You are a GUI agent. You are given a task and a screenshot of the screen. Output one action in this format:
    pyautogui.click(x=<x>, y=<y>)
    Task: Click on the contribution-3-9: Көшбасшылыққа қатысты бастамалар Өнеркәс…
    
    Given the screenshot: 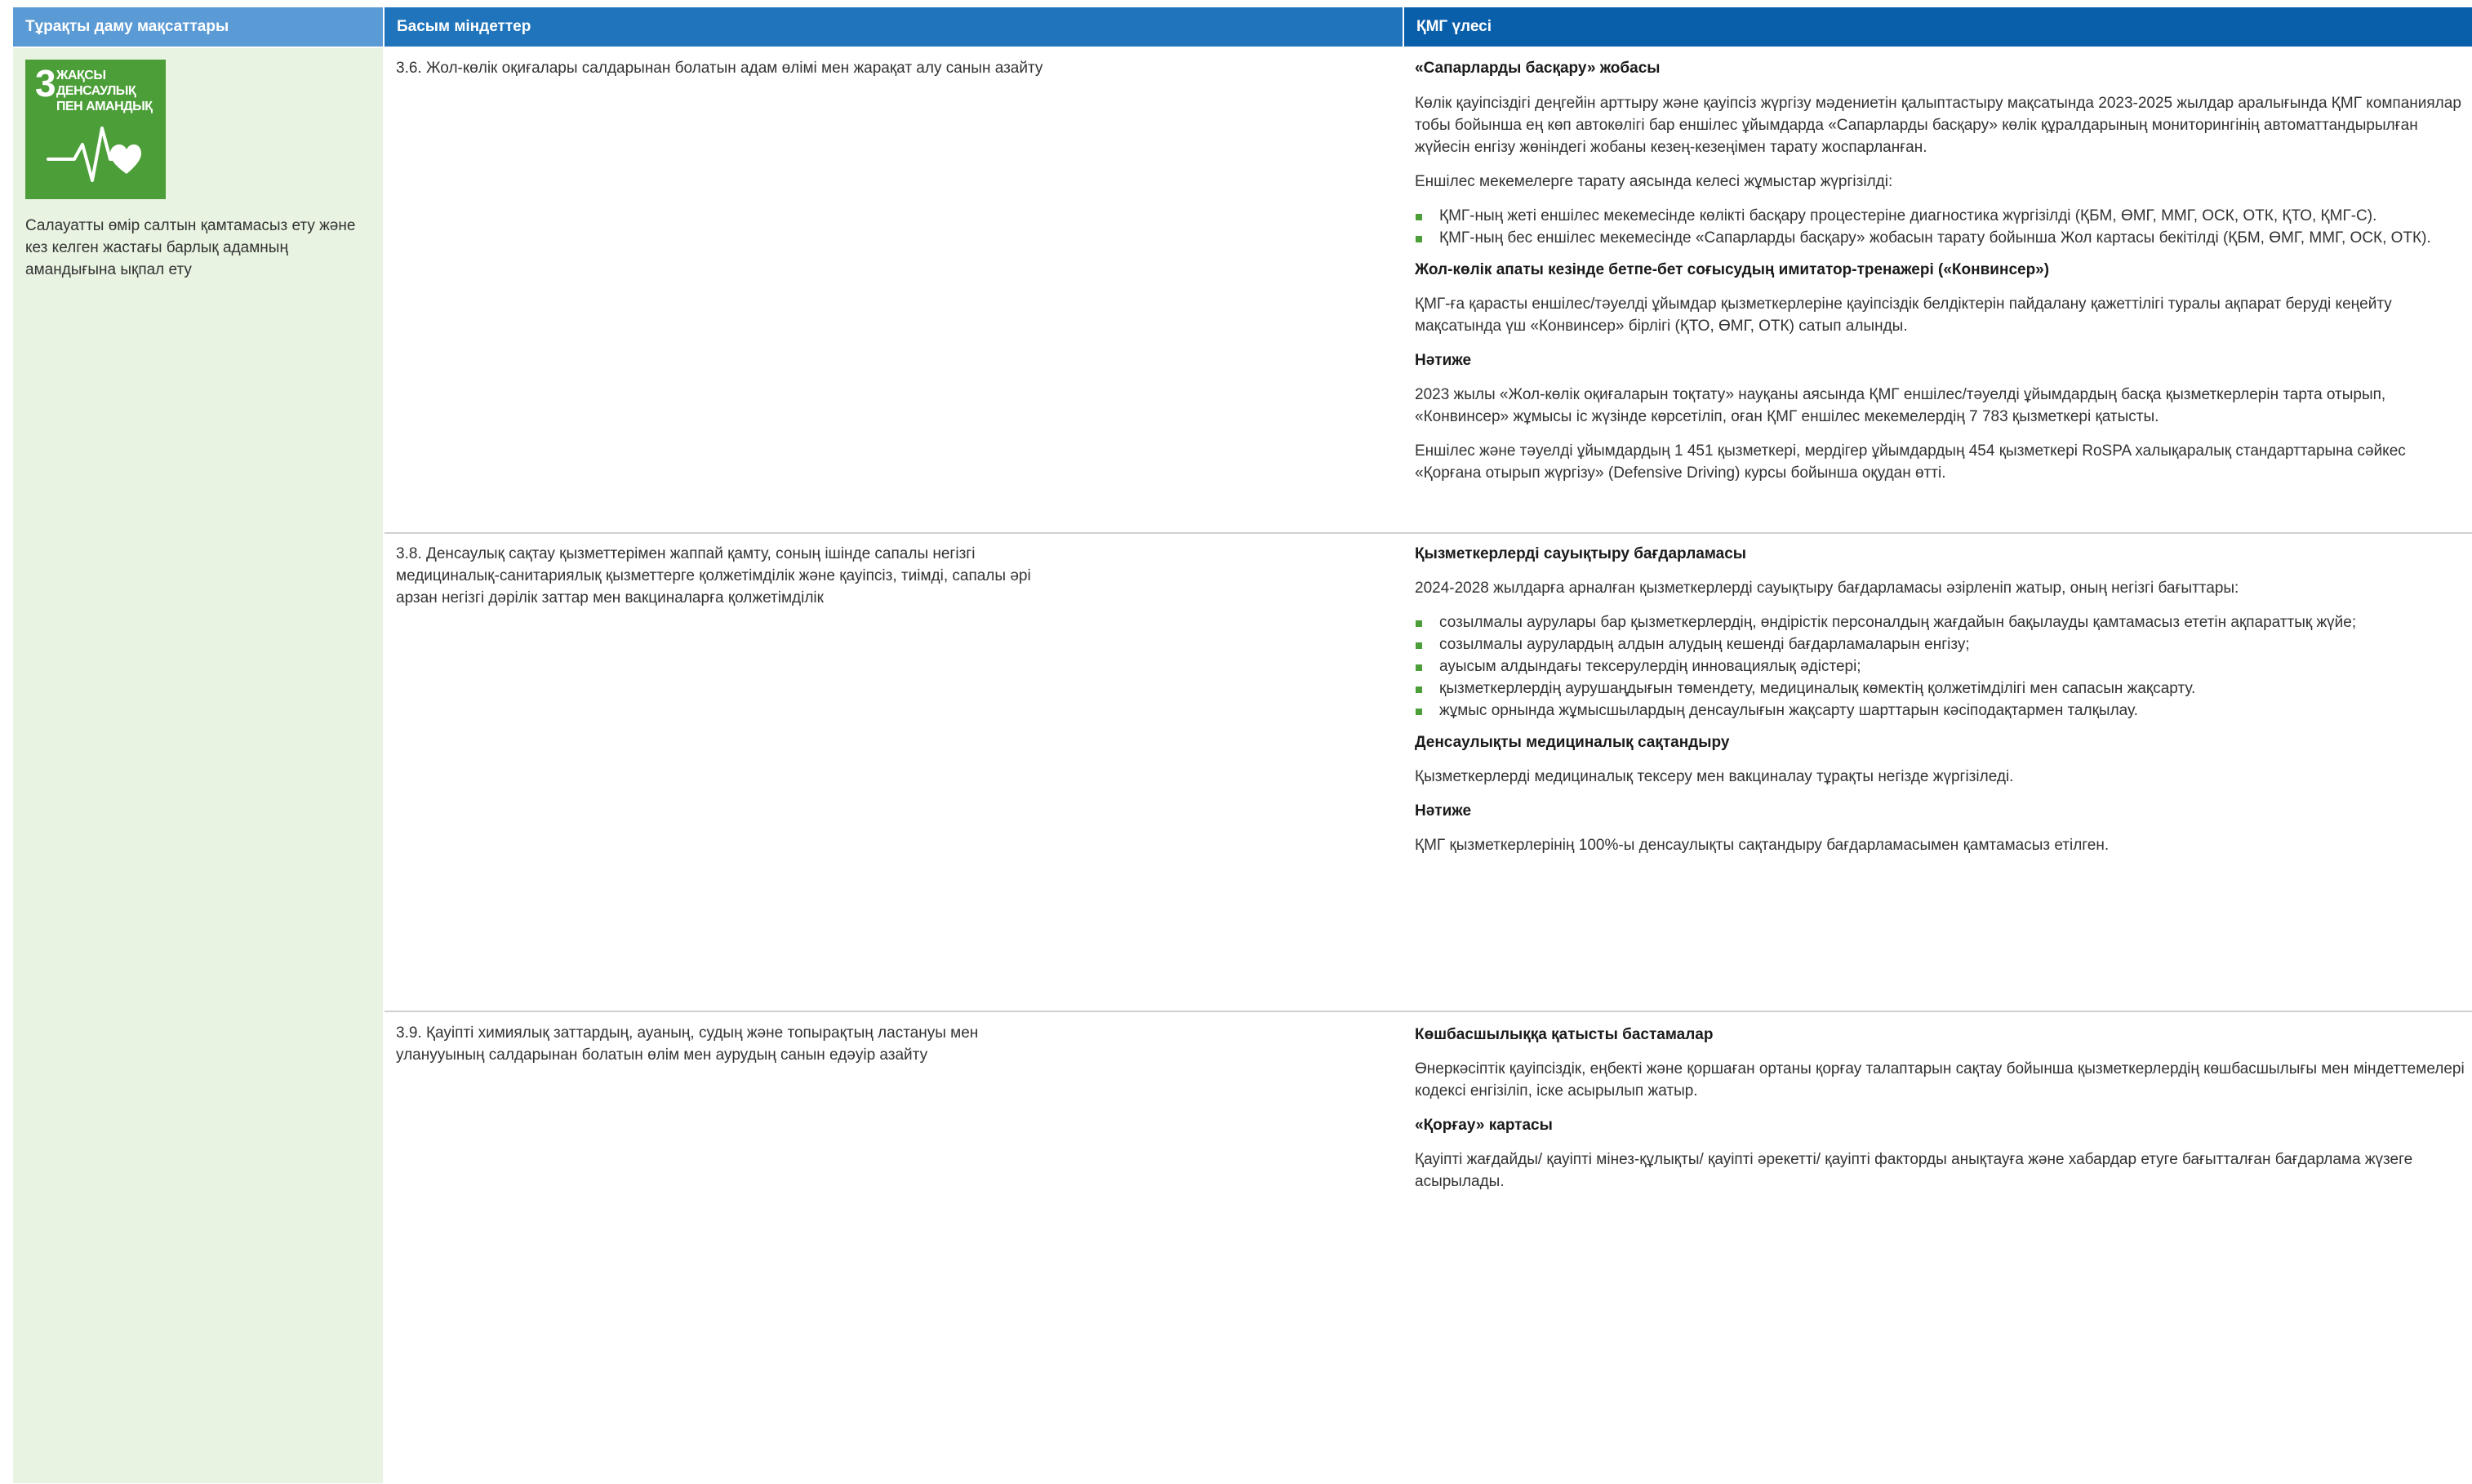 What is the action you would take?
    pyautogui.click(x=1943, y=1108)
    